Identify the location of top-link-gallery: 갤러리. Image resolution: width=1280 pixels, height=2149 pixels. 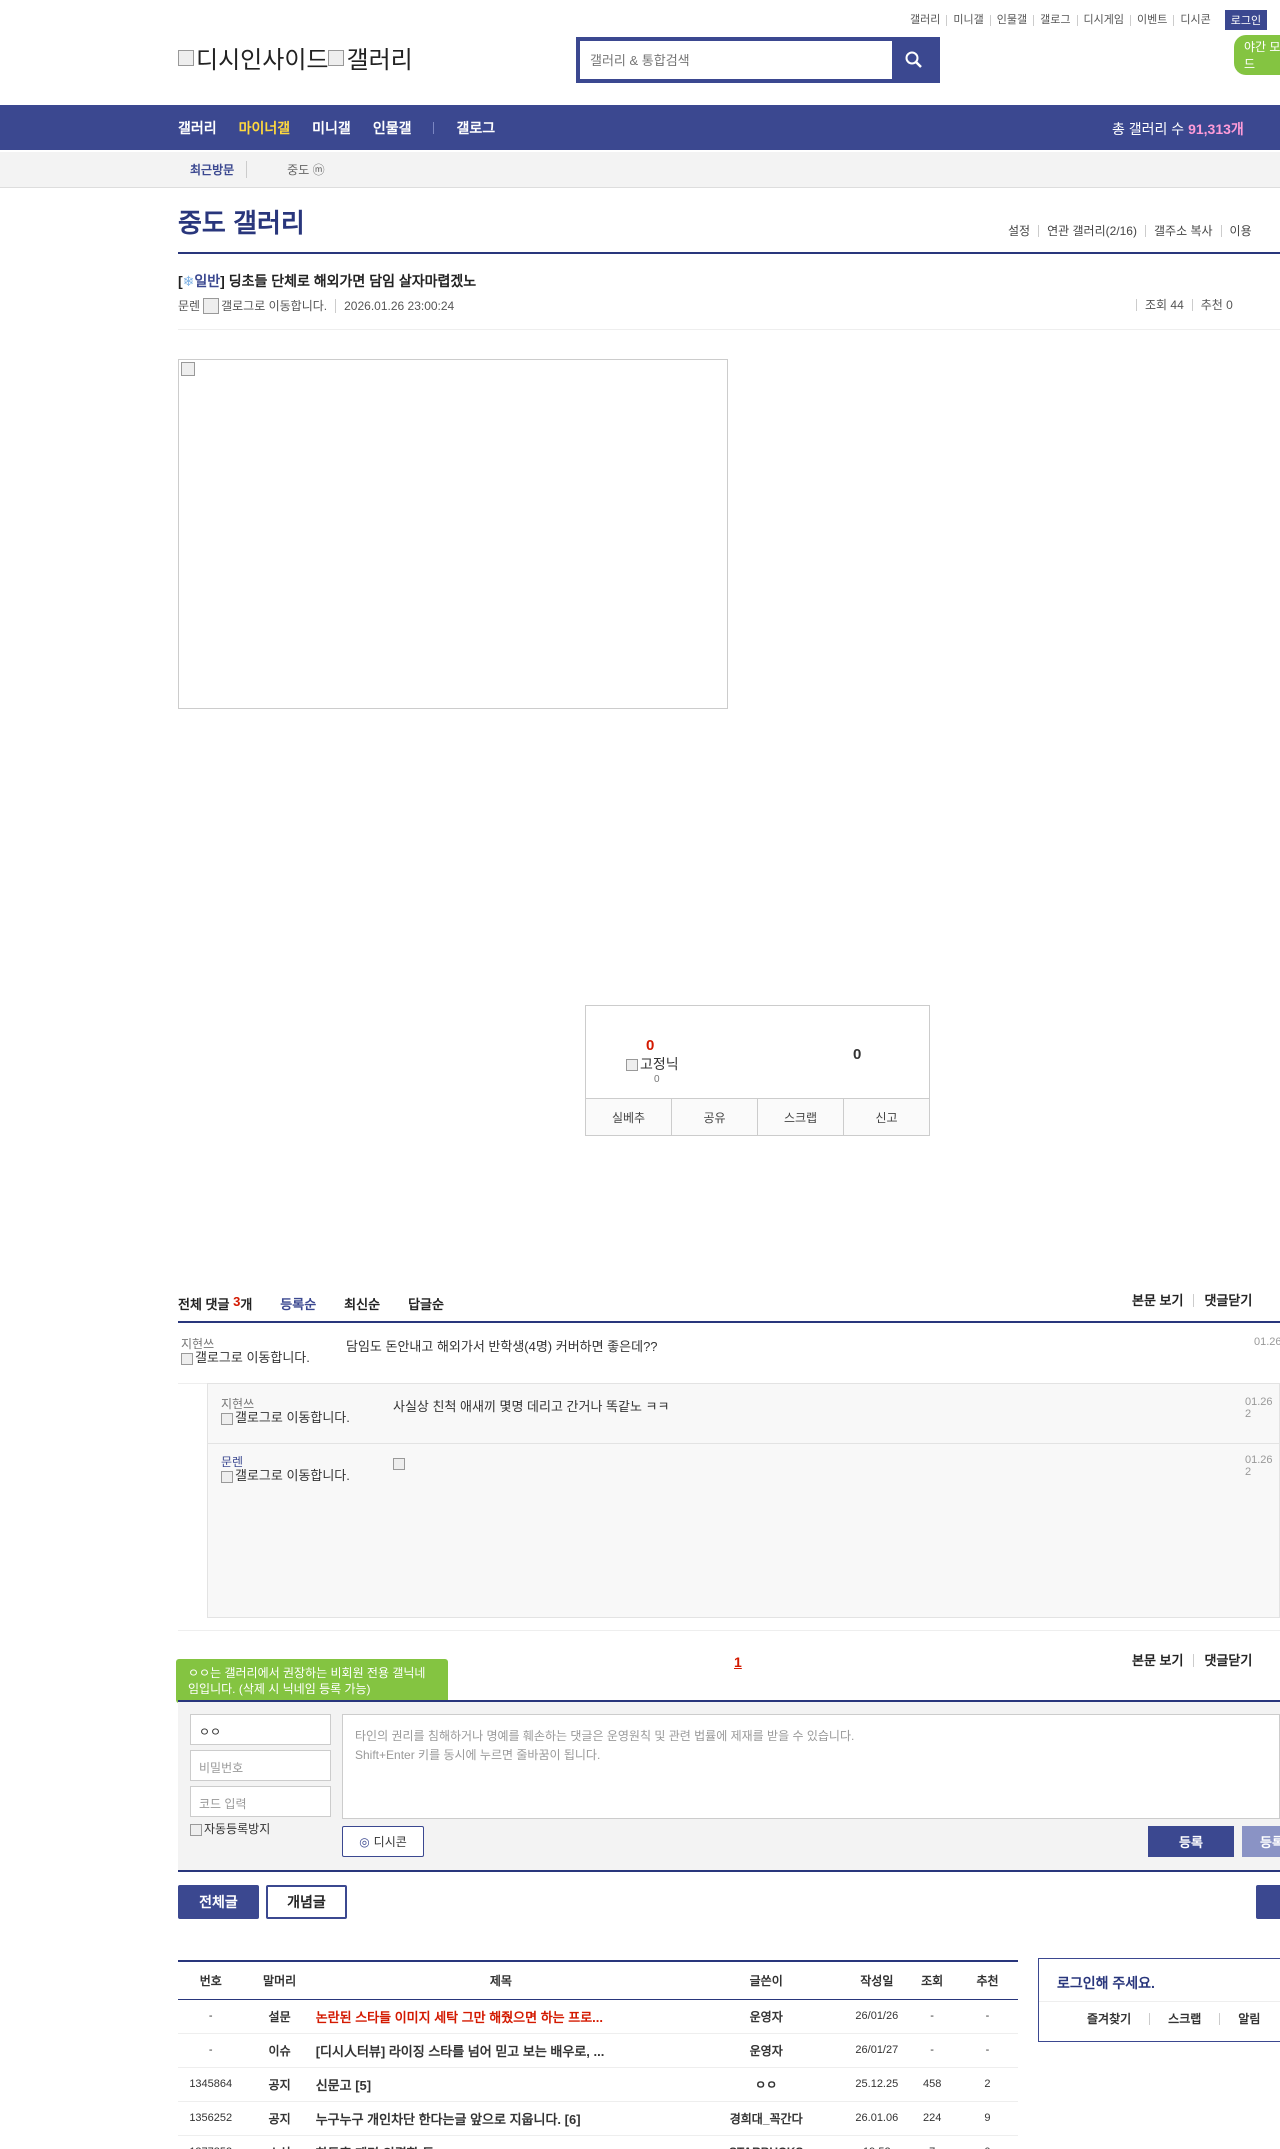
(925, 20).